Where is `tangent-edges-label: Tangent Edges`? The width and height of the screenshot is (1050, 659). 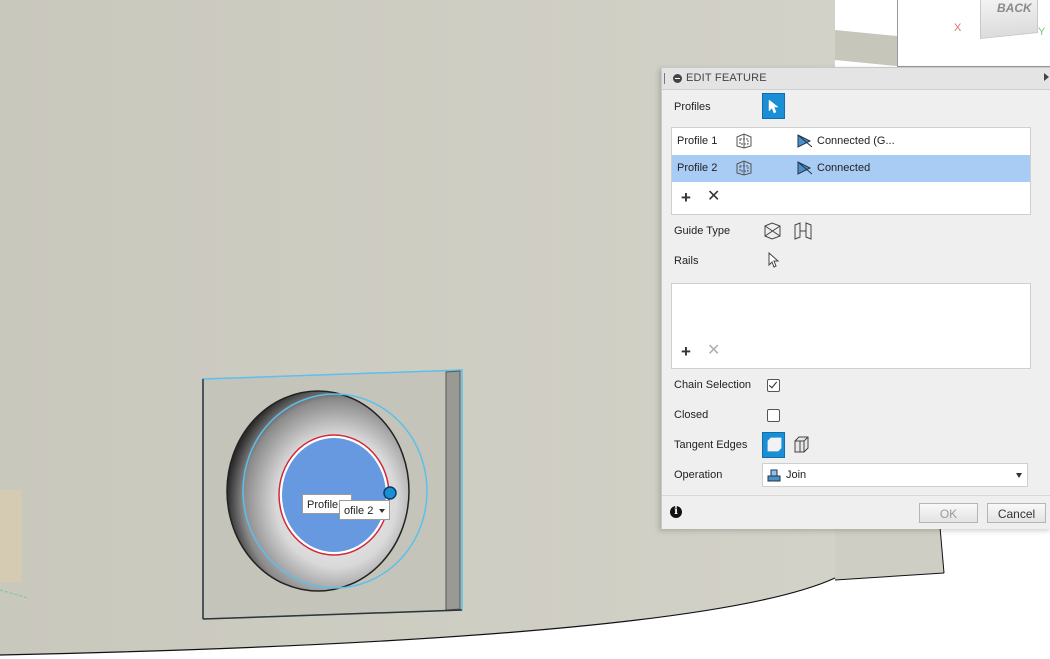 tangent-edges-label: Tangent Edges is located at coordinates (711, 445).